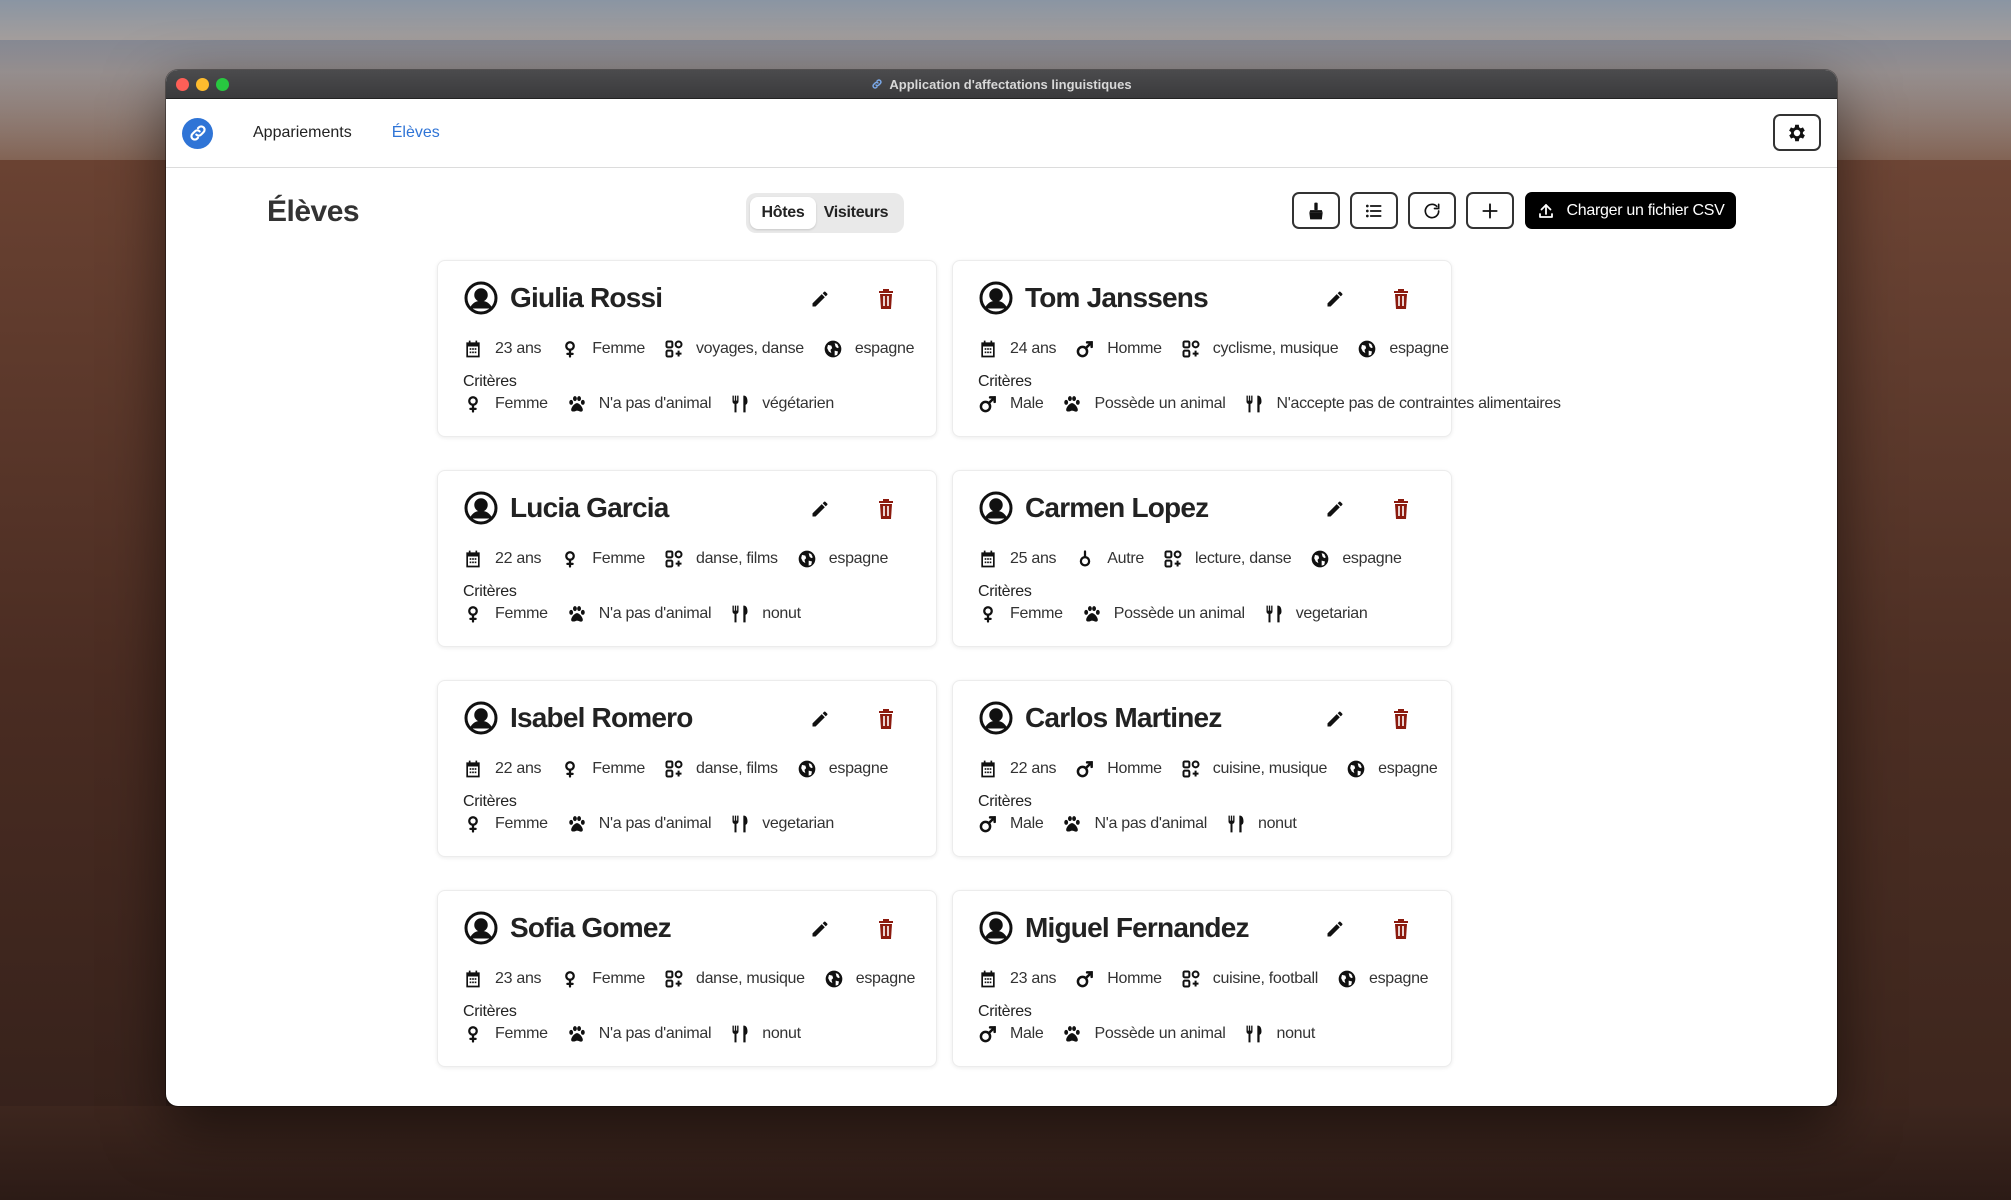 This screenshot has width=2011, height=1200. I want to click on plus-icon, so click(1490, 210).